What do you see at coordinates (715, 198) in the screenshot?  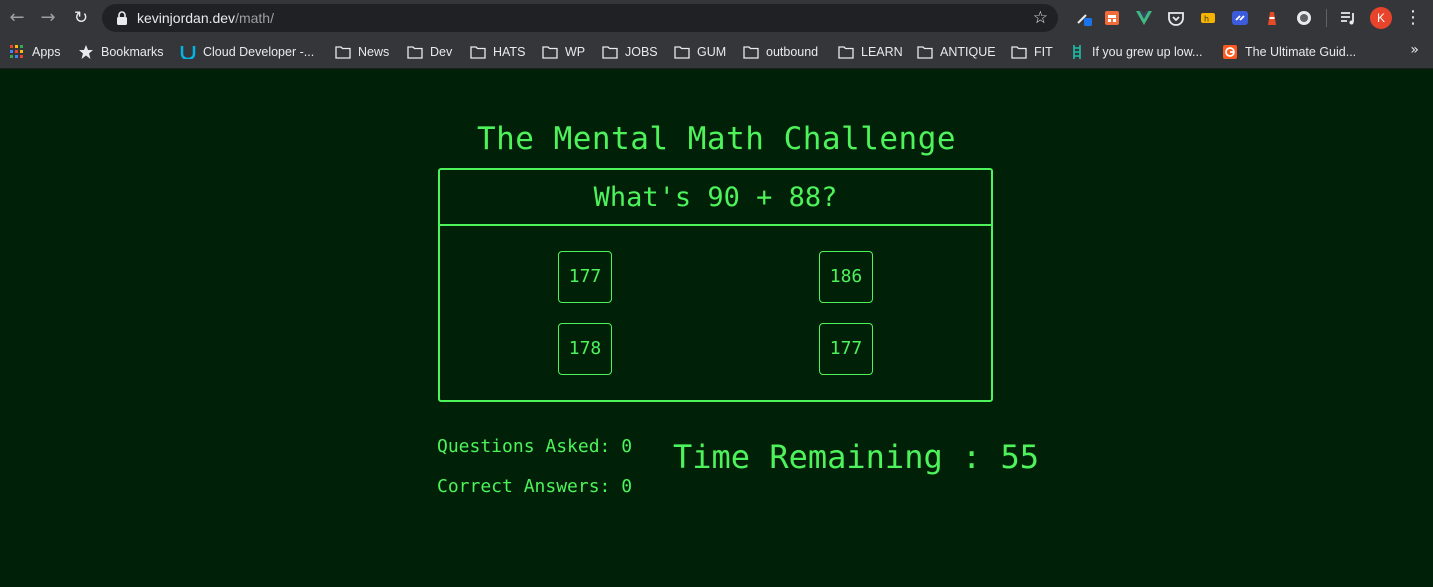 I see `question-text: What's 90 + 88?` at bounding box center [715, 198].